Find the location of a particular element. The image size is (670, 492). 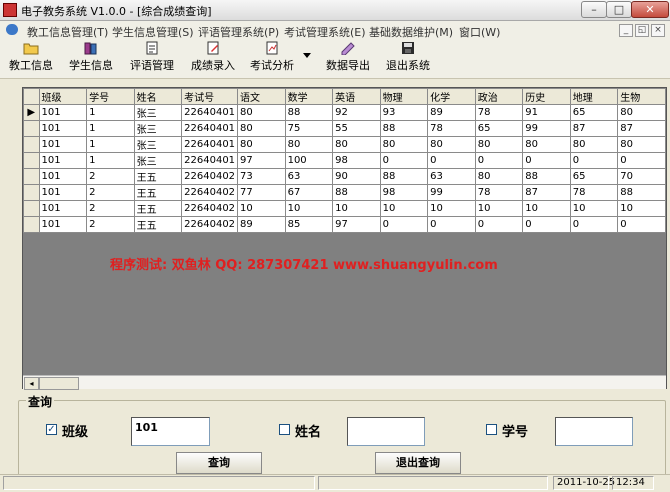

table-row: 101 2 王五 22640402 10 10 10 10 10 10 10 10 10 is located at coordinates (344, 208).